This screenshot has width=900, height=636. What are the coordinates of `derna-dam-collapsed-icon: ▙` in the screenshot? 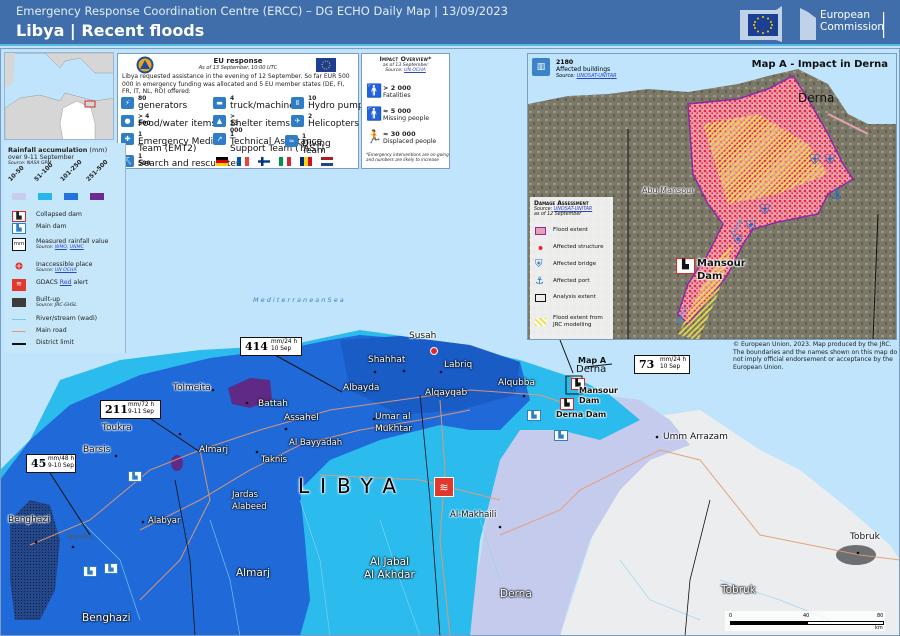 It's located at (567, 404).